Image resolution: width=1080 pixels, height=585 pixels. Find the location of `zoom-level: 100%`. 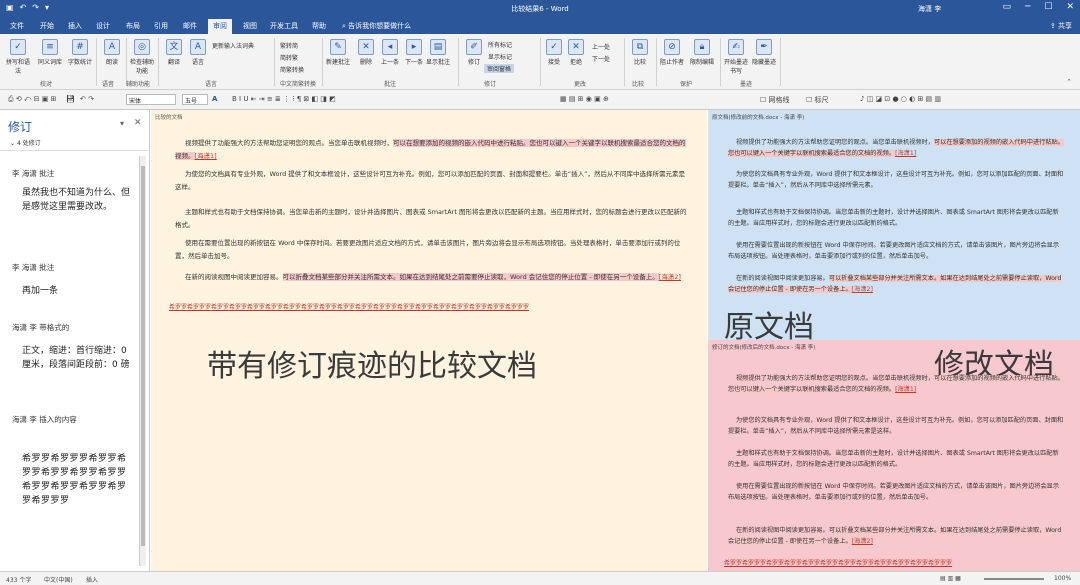

zoom-level: 100% is located at coordinates (1062, 578).